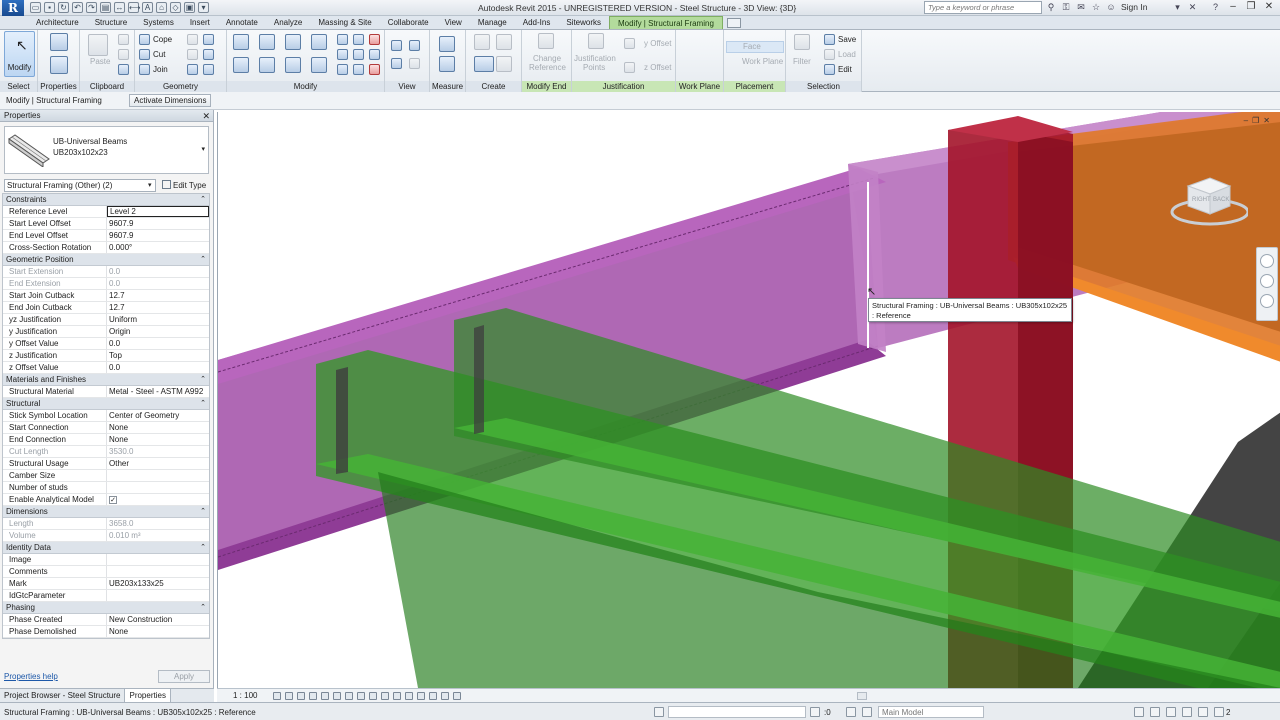 This screenshot has width=1280, height=720. What do you see at coordinates (59, 65) in the screenshot?
I see `type-properties-icon` at bounding box center [59, 65].